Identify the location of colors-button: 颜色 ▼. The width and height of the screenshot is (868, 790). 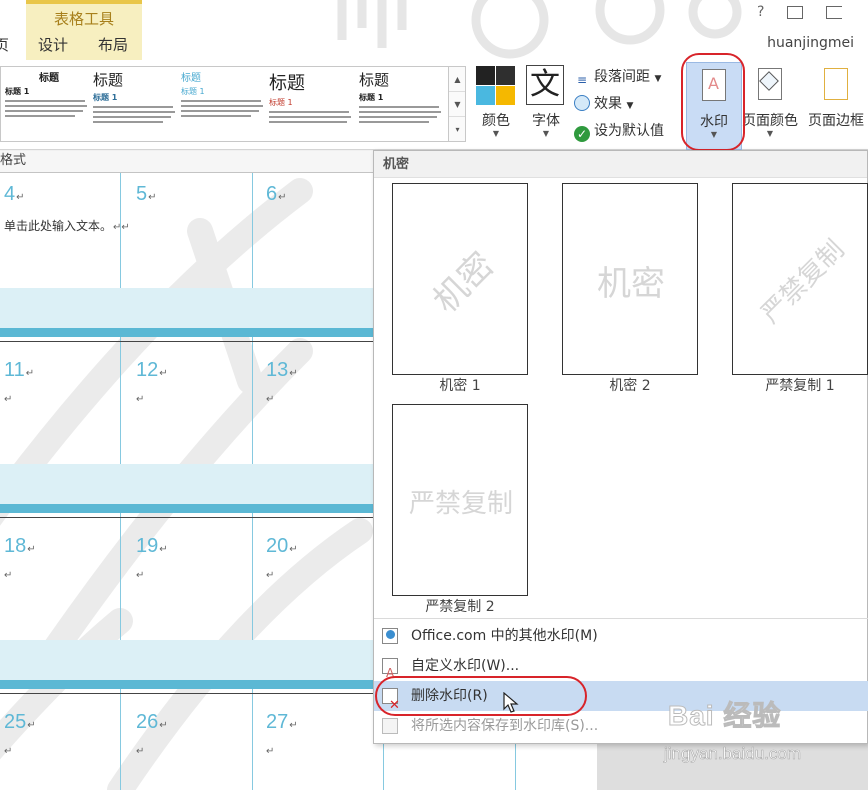
(496, 106).